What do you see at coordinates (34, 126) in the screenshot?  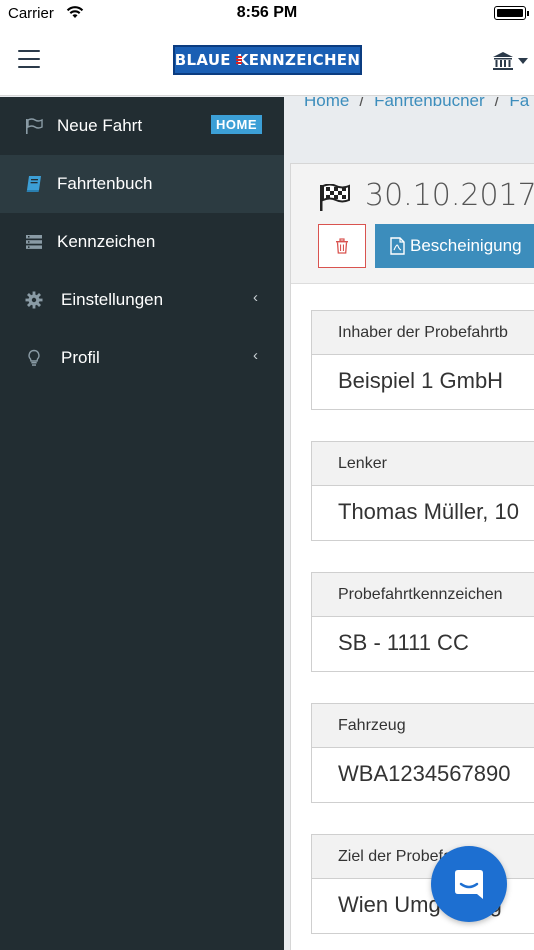 I see `flag-icon` at bounding box center [34, 126].